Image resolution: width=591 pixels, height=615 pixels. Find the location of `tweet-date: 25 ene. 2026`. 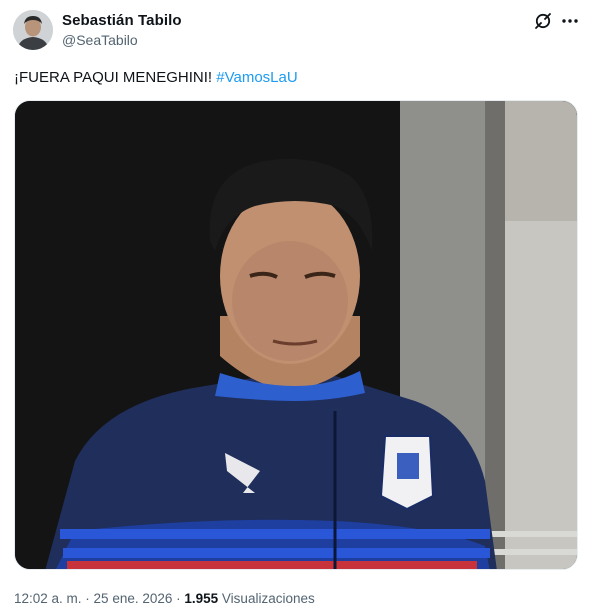

tweet-date: 25 ene. 2026 is located at coordinates (133, 598).